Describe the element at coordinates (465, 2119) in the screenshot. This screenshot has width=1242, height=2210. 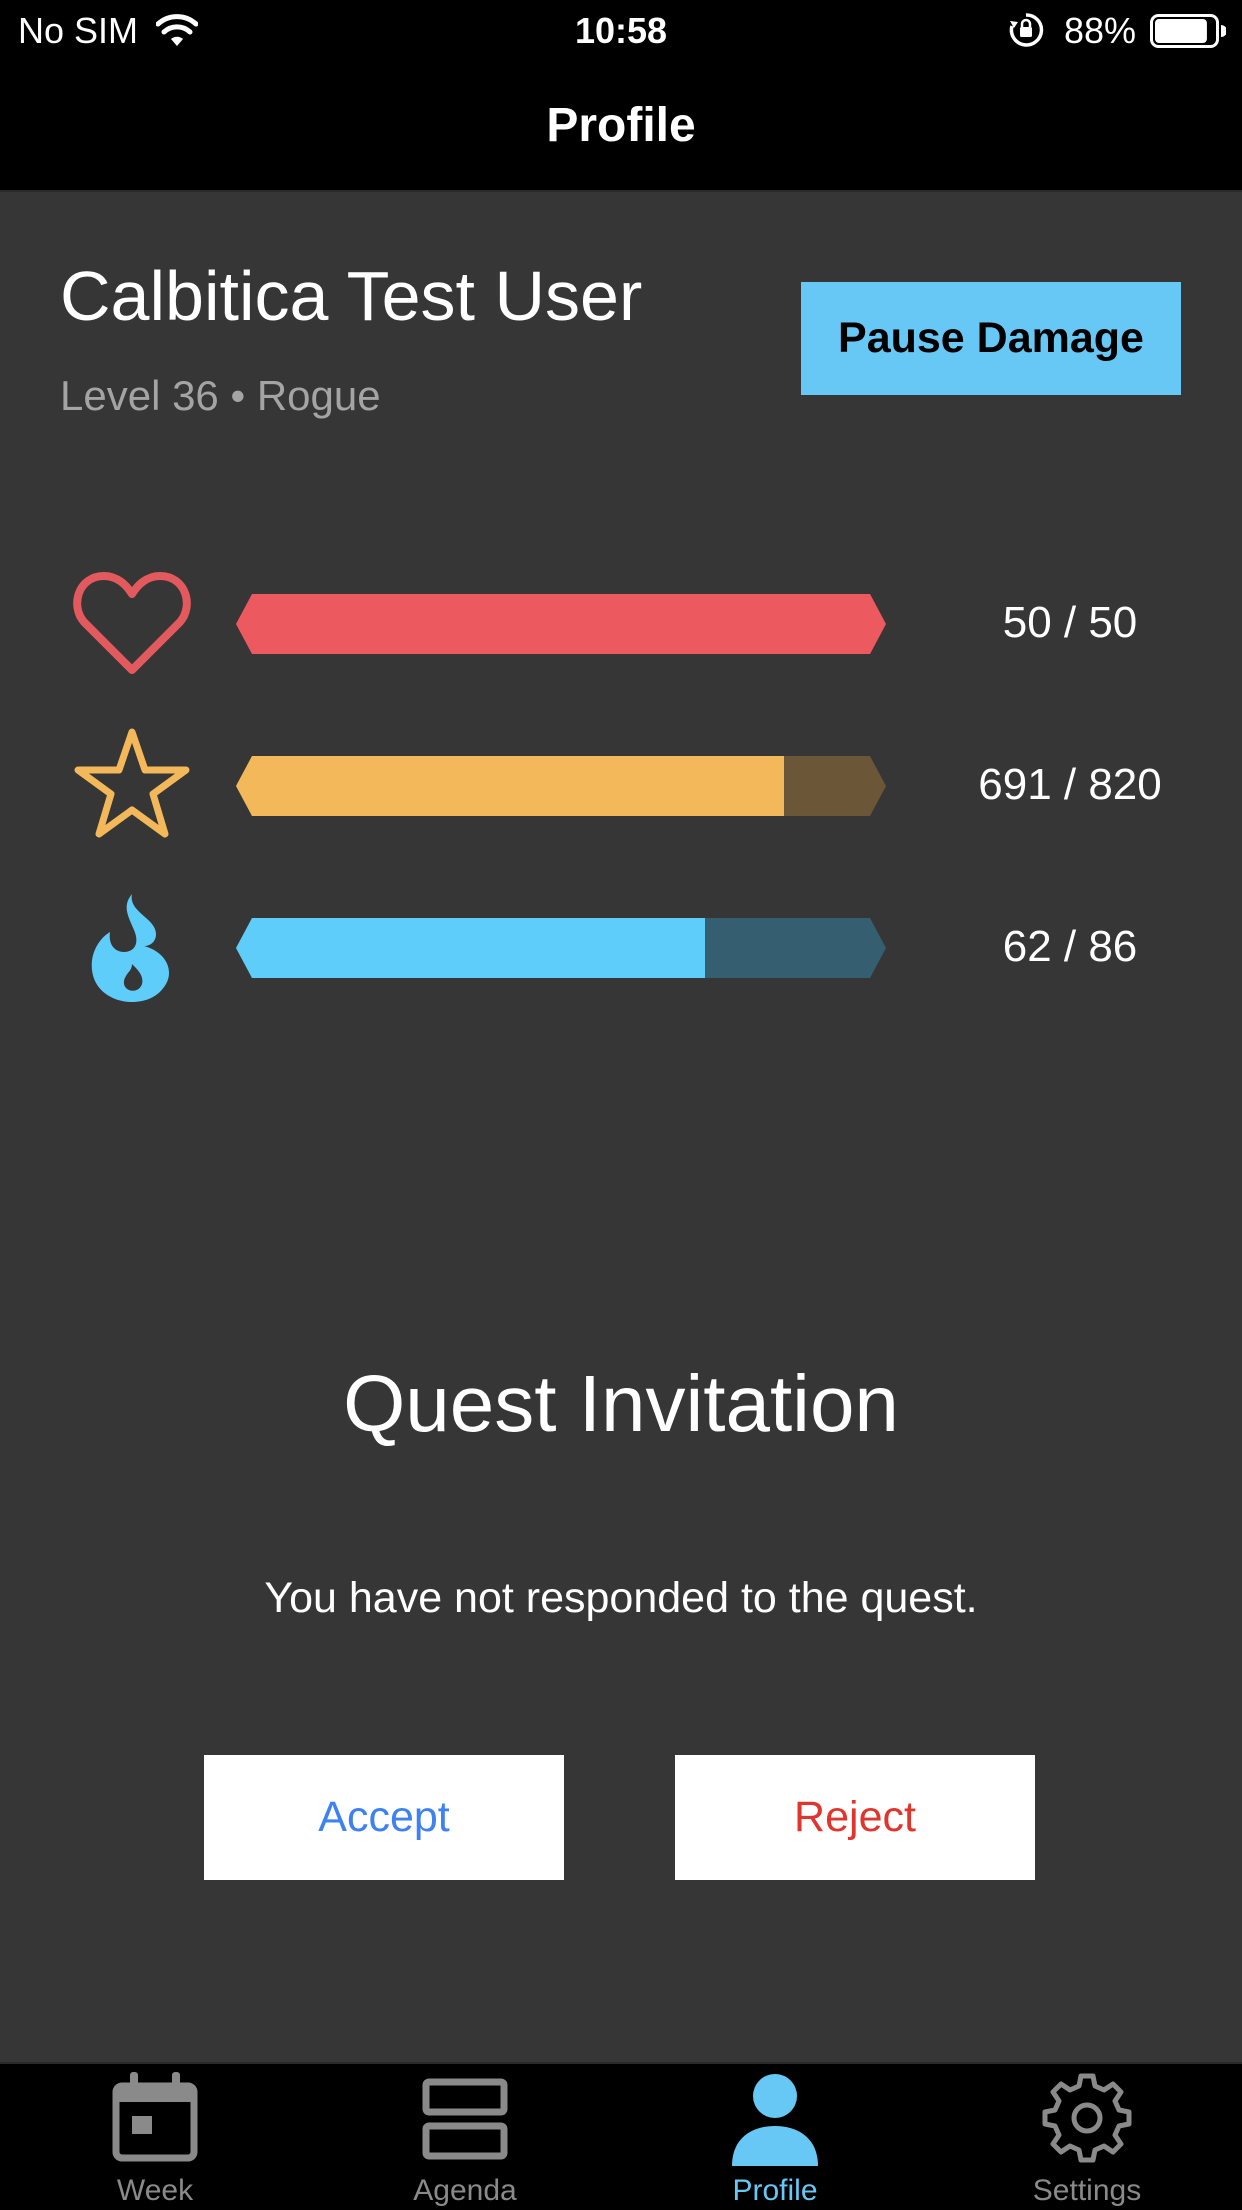
I see `agenda-icon` at that location.